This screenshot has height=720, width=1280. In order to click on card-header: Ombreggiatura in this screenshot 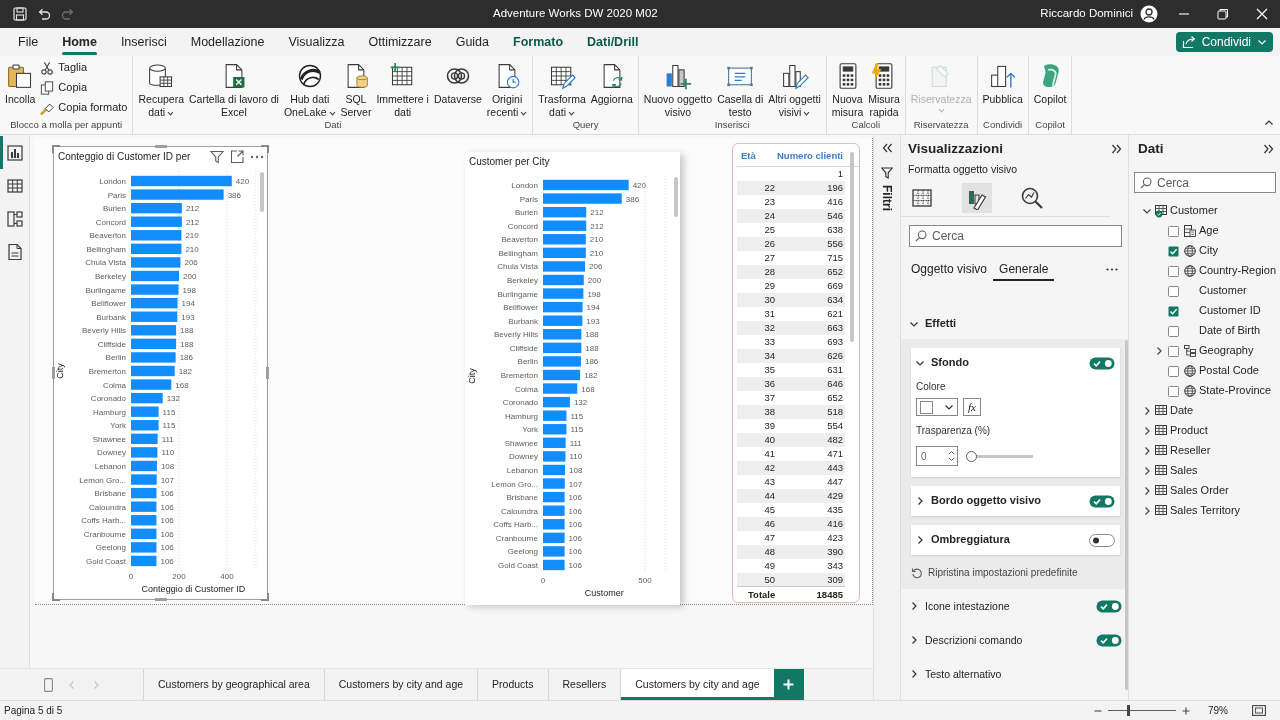, I will do `click(962, 540)`.